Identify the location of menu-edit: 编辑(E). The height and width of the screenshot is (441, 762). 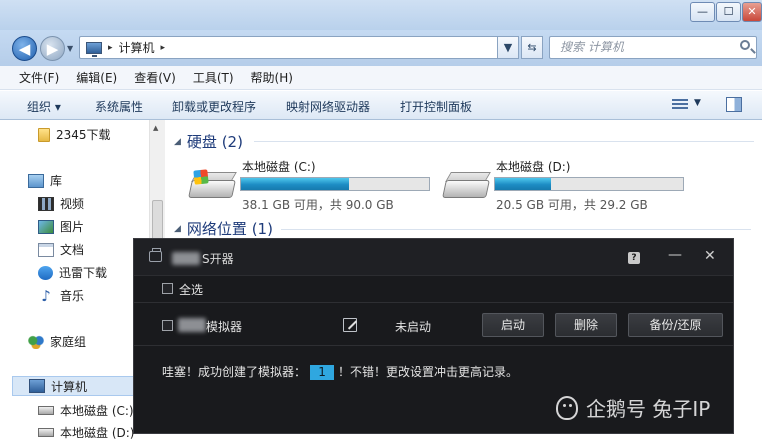
(96, 77).